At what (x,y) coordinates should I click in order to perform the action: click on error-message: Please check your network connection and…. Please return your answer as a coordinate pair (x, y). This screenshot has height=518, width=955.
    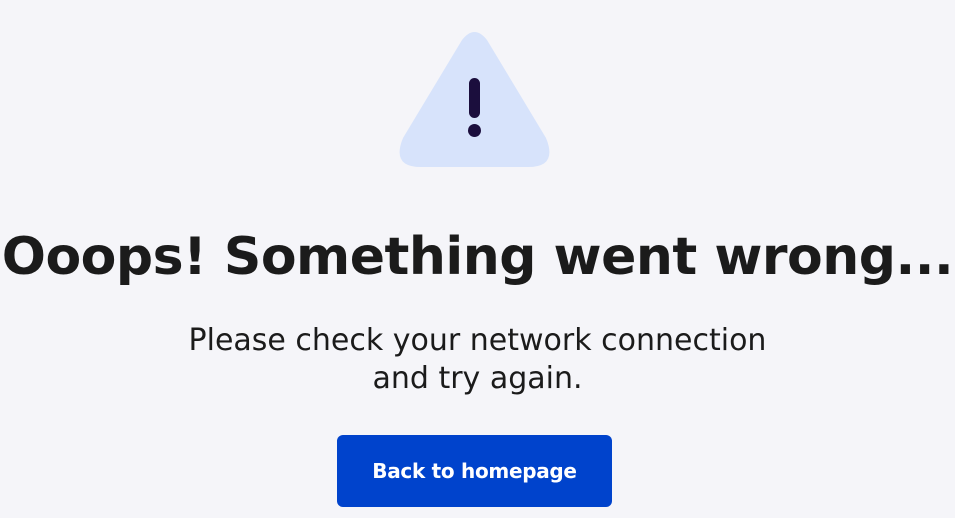
    Looking at the image, I should click on (477, 360).